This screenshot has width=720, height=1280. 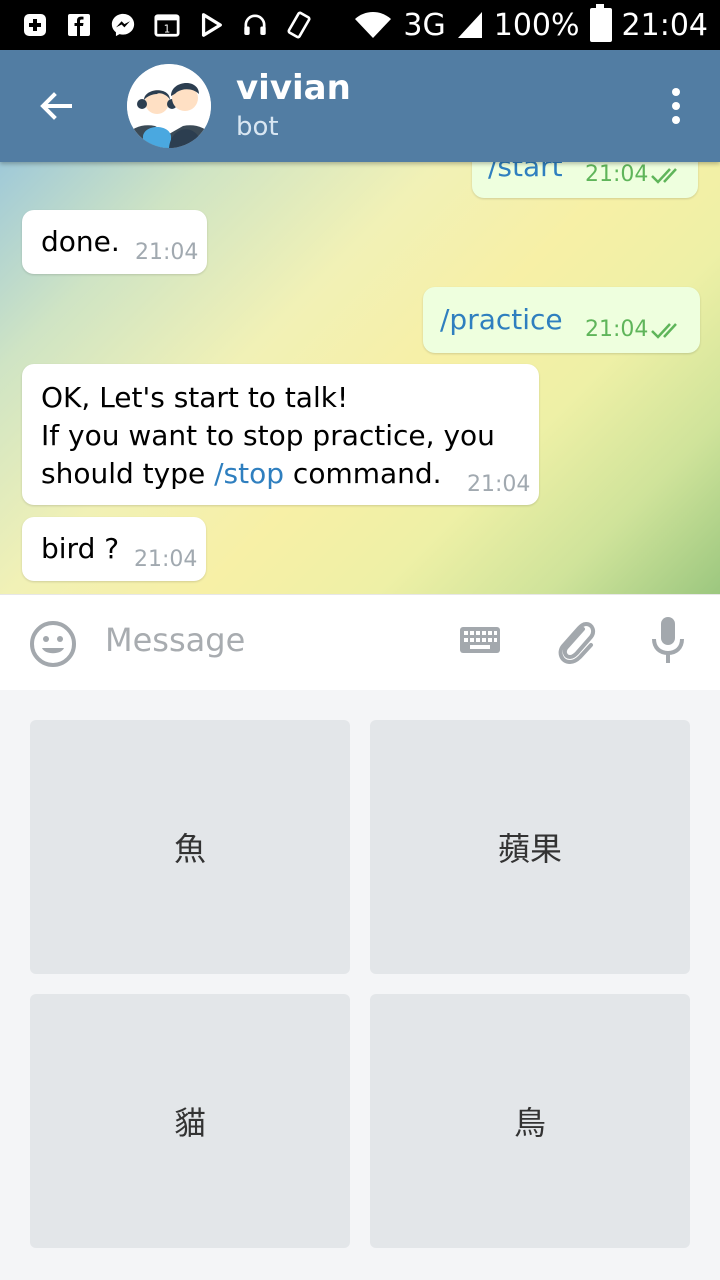 I want to click on back-arrow-icon, so click(x=56, y=106).